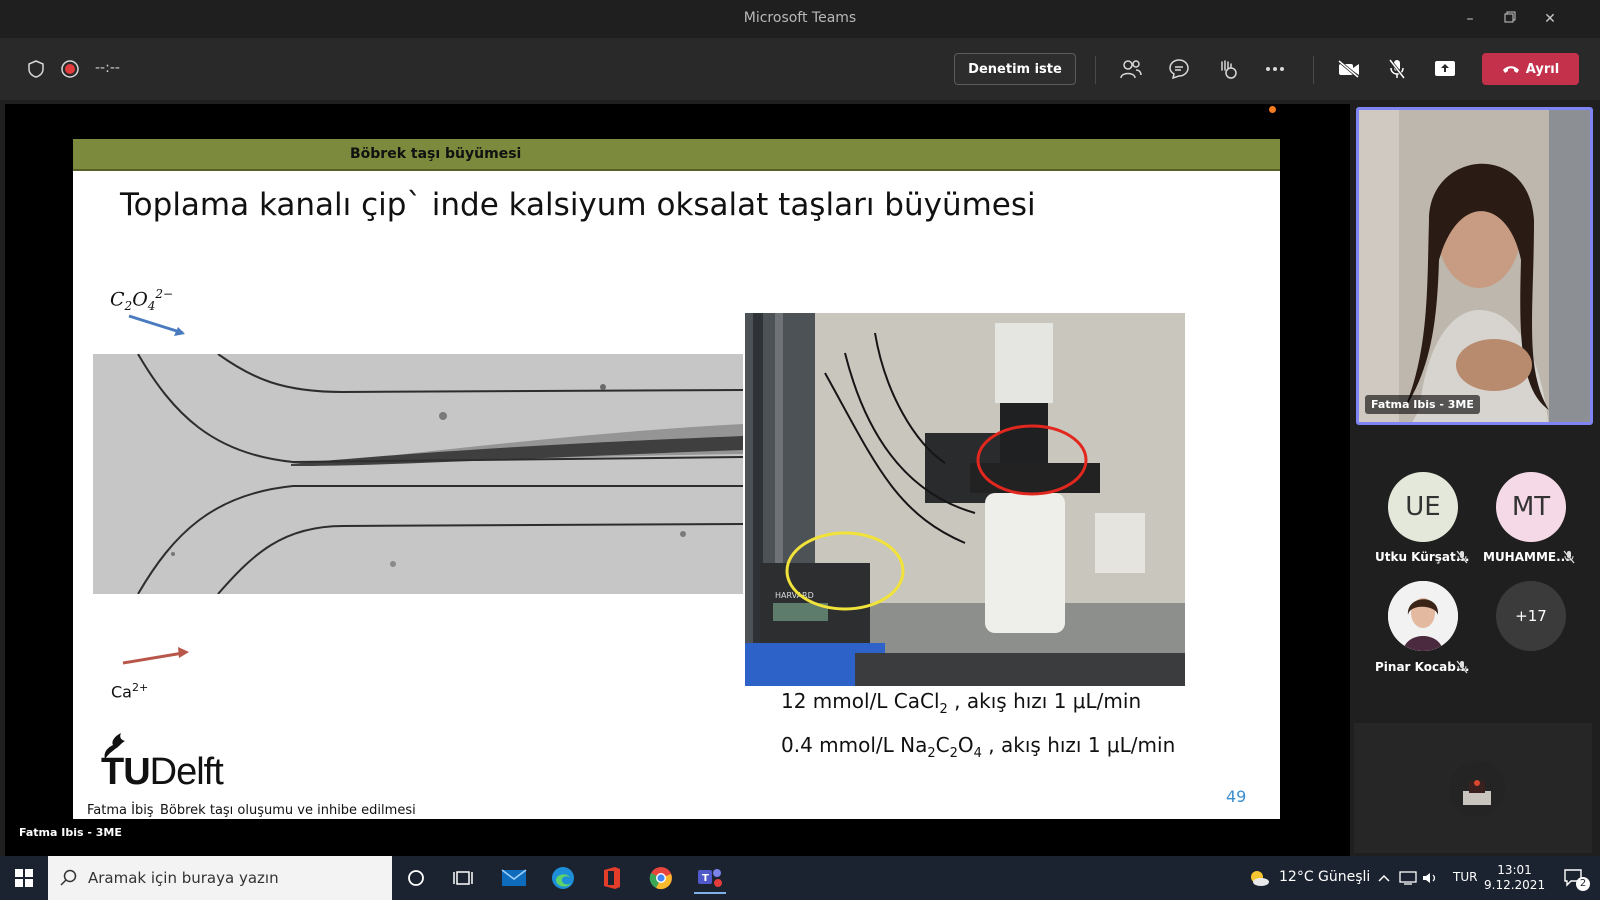 Image resolution: width=1600 pixels, height=900 pixels. I want to click on microfluidic-channel-image, so click(418, 474).